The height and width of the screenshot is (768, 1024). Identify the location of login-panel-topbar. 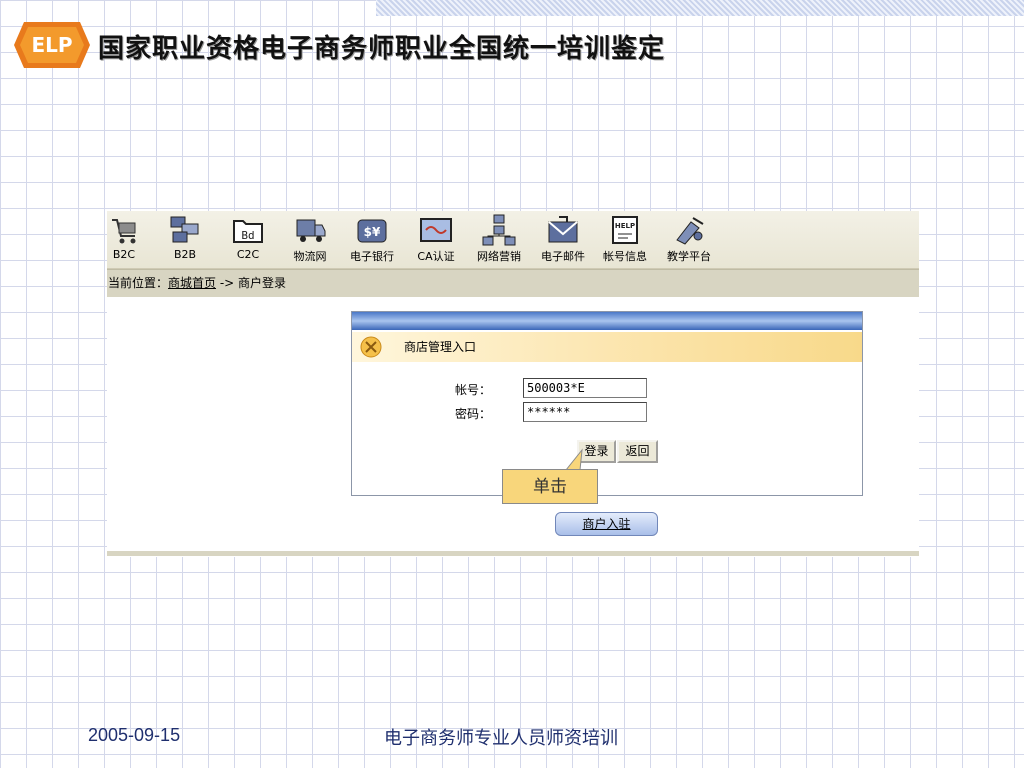
(607, 321).